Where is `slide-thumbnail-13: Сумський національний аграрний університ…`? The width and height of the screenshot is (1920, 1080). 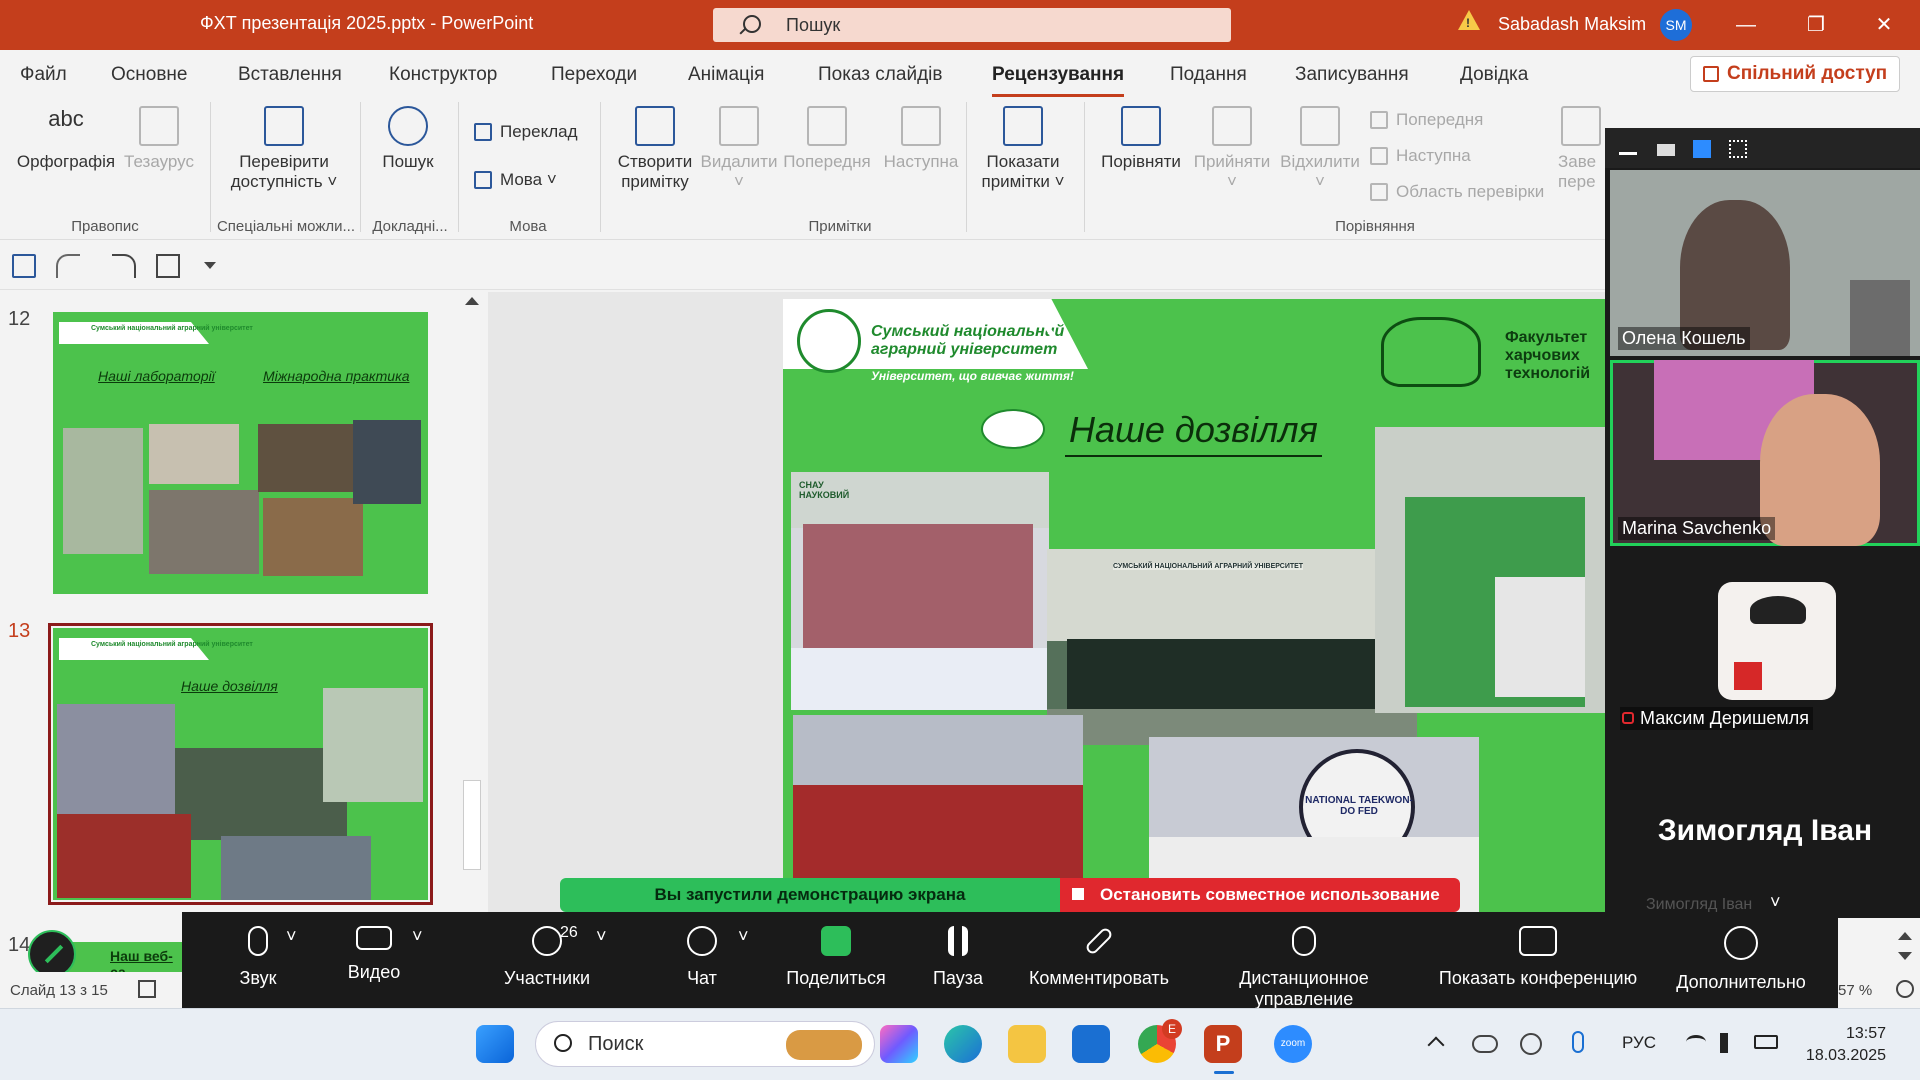 slide-thumbnail-13: Сумський національний аграрний університ… is located at coordinates (240, 764).